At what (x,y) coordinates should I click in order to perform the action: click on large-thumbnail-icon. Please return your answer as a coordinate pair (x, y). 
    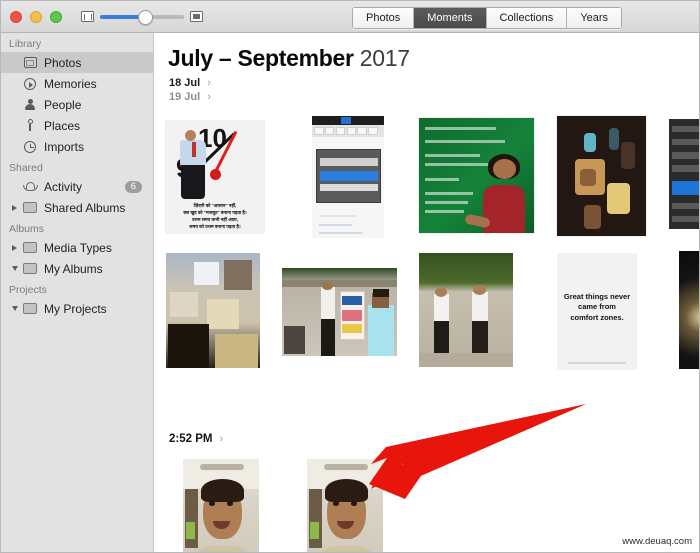
    Looking at the image, I should click on (196, 16).